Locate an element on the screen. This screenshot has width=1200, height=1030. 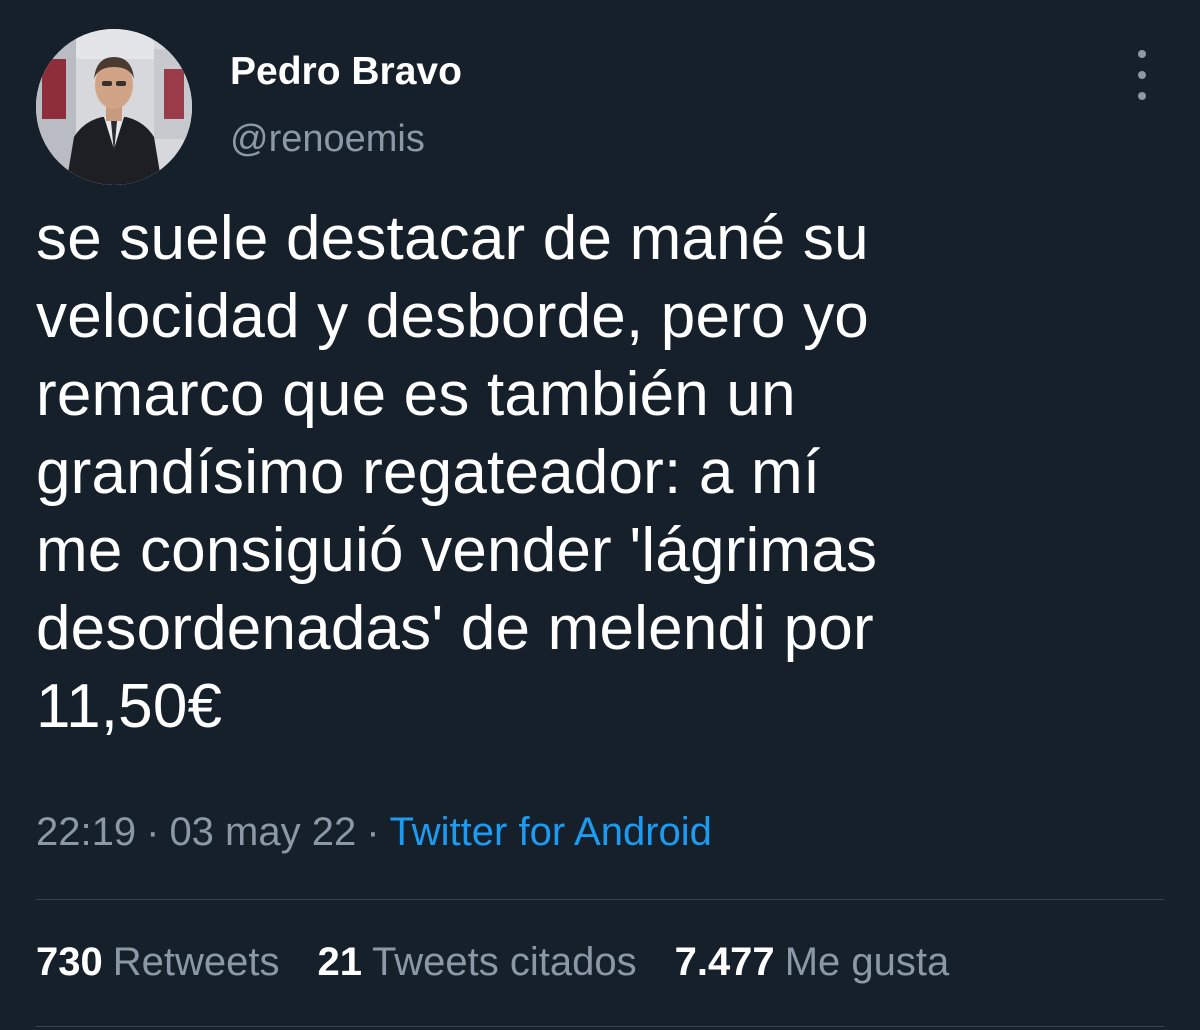
likes-count: 7.477 is located at coordinates (724, 962).